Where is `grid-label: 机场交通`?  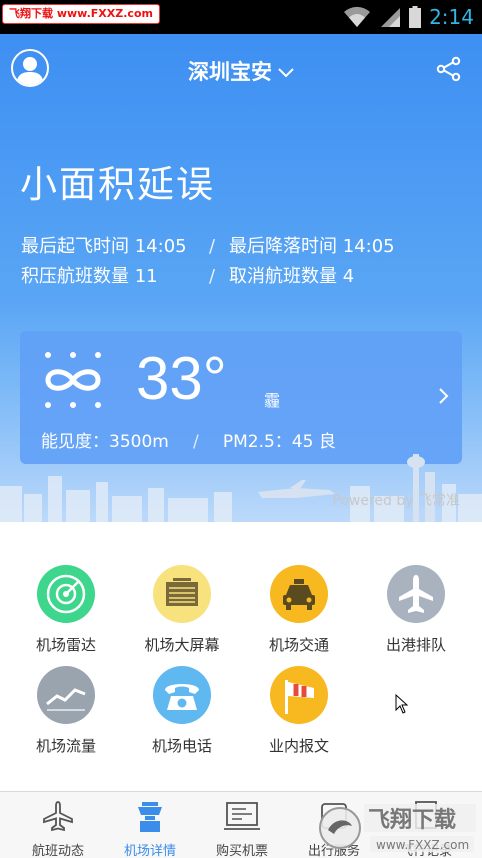
grid-label: 机场交通 is located at coordinates (298, 645).